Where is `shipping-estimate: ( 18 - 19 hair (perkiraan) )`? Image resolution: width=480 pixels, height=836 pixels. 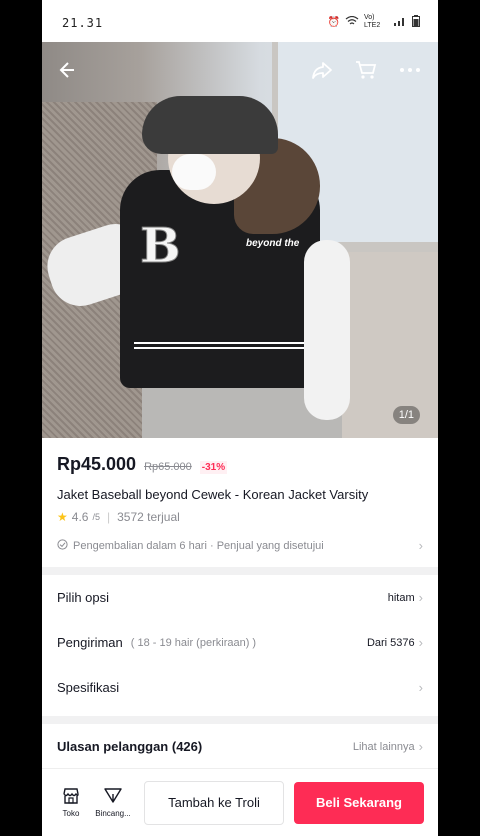
shipping-estimate: ( 18 - 19 hair (perkiraan) ) is located at coordinates (193, 642).